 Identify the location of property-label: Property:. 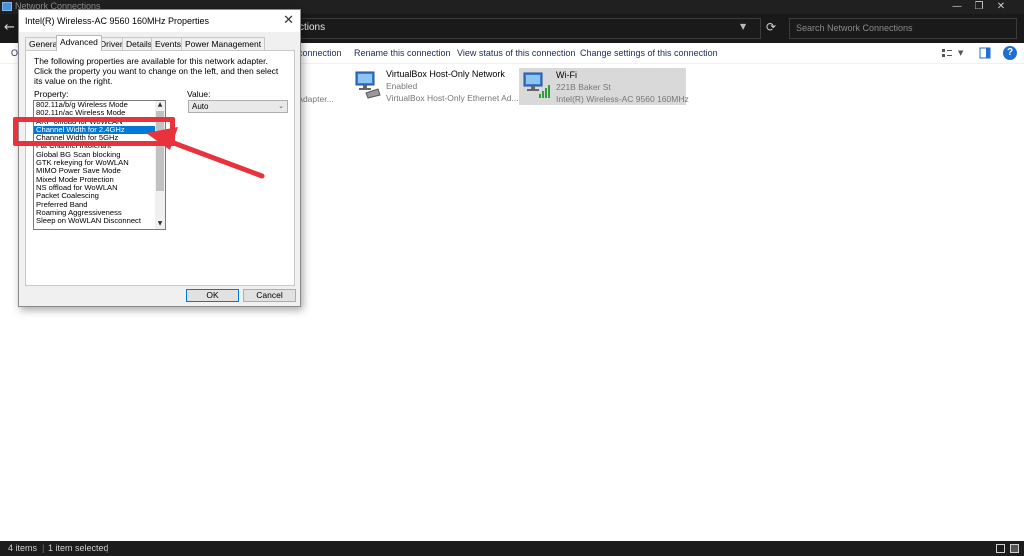
(51, 94).